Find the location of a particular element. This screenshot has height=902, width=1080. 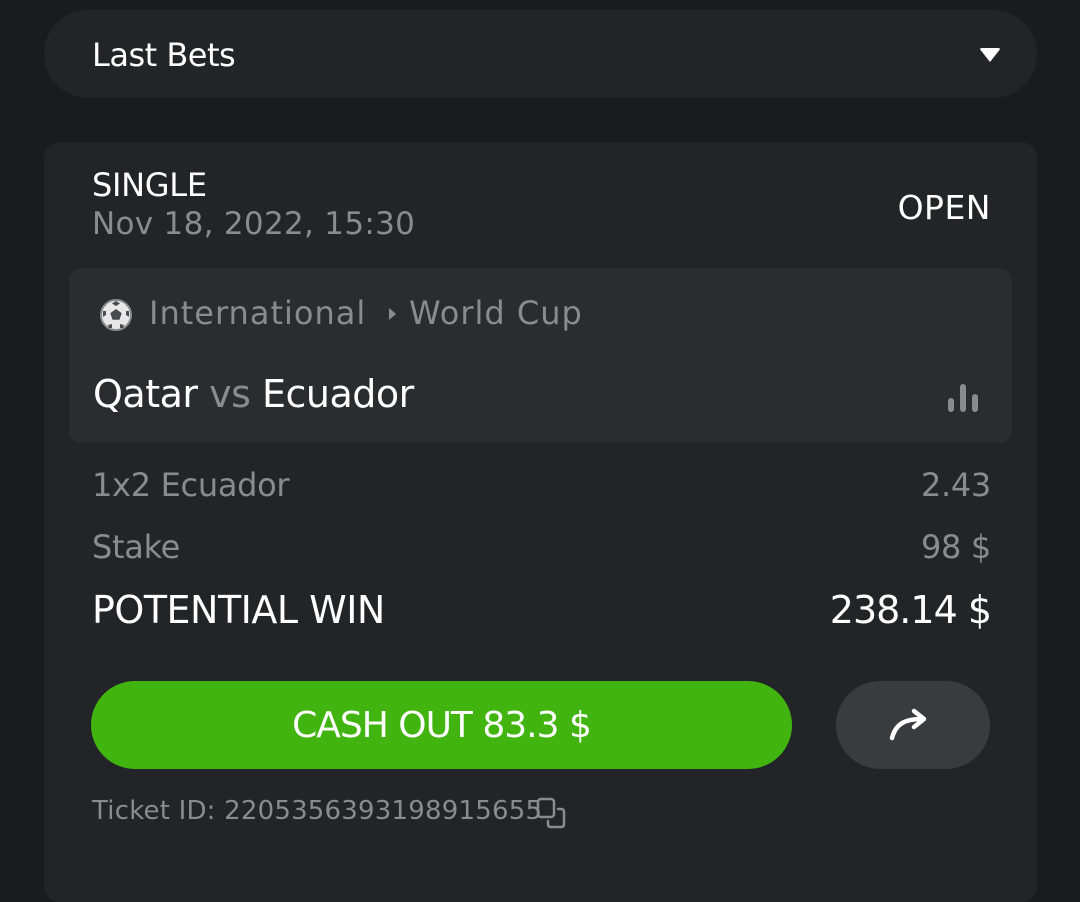

copy-icon is located at coordinates (552, 813).